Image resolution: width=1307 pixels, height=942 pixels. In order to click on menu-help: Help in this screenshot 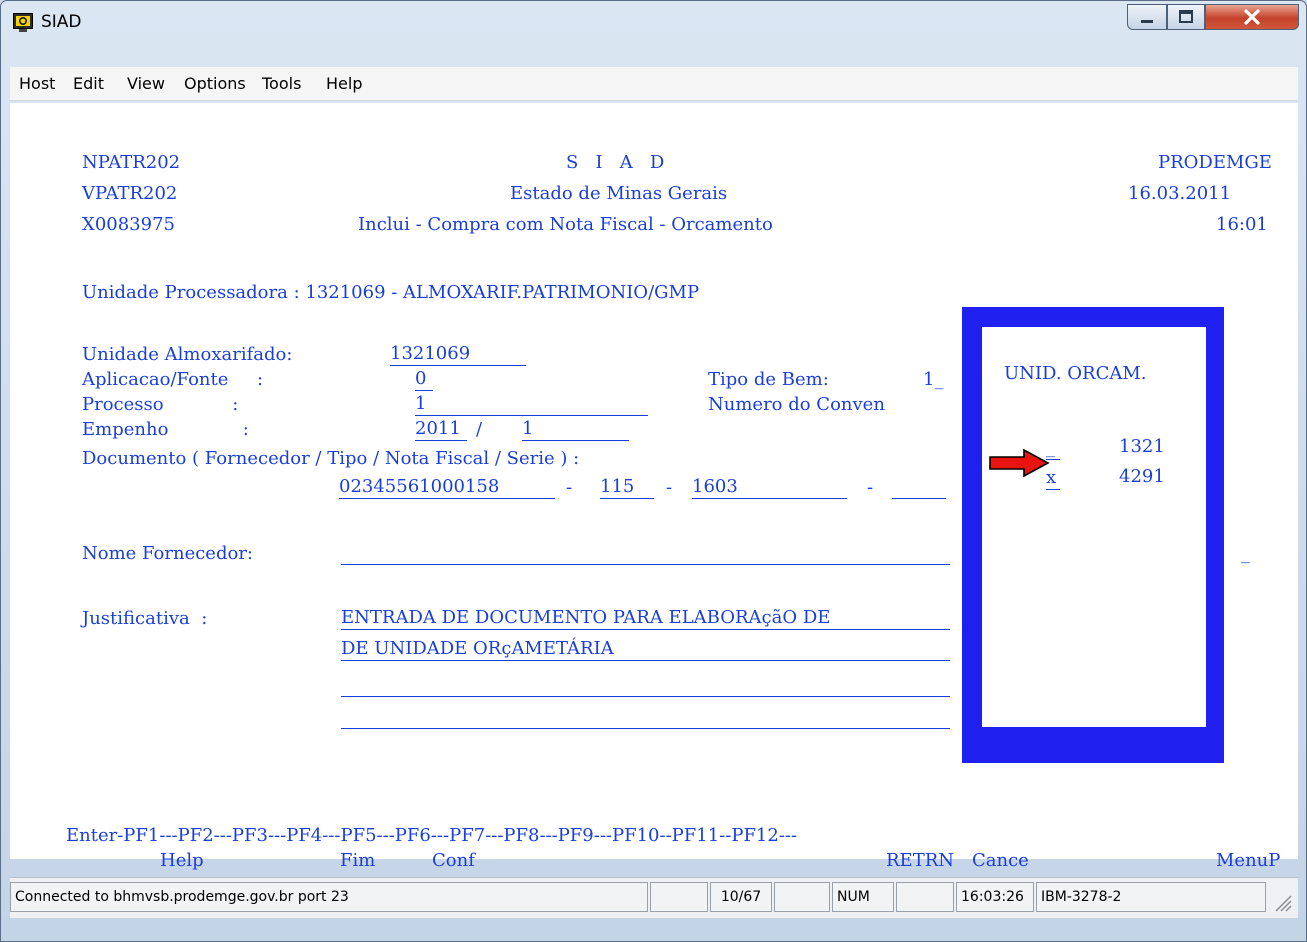, I will do `click(344, 83)`.